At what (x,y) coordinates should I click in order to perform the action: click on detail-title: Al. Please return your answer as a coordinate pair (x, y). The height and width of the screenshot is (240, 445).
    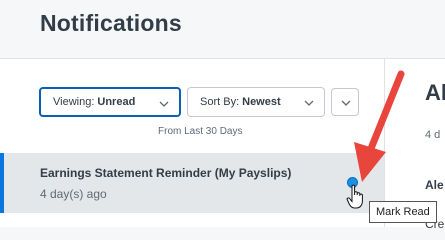
    Looking at the image, I should click on (435, 92).